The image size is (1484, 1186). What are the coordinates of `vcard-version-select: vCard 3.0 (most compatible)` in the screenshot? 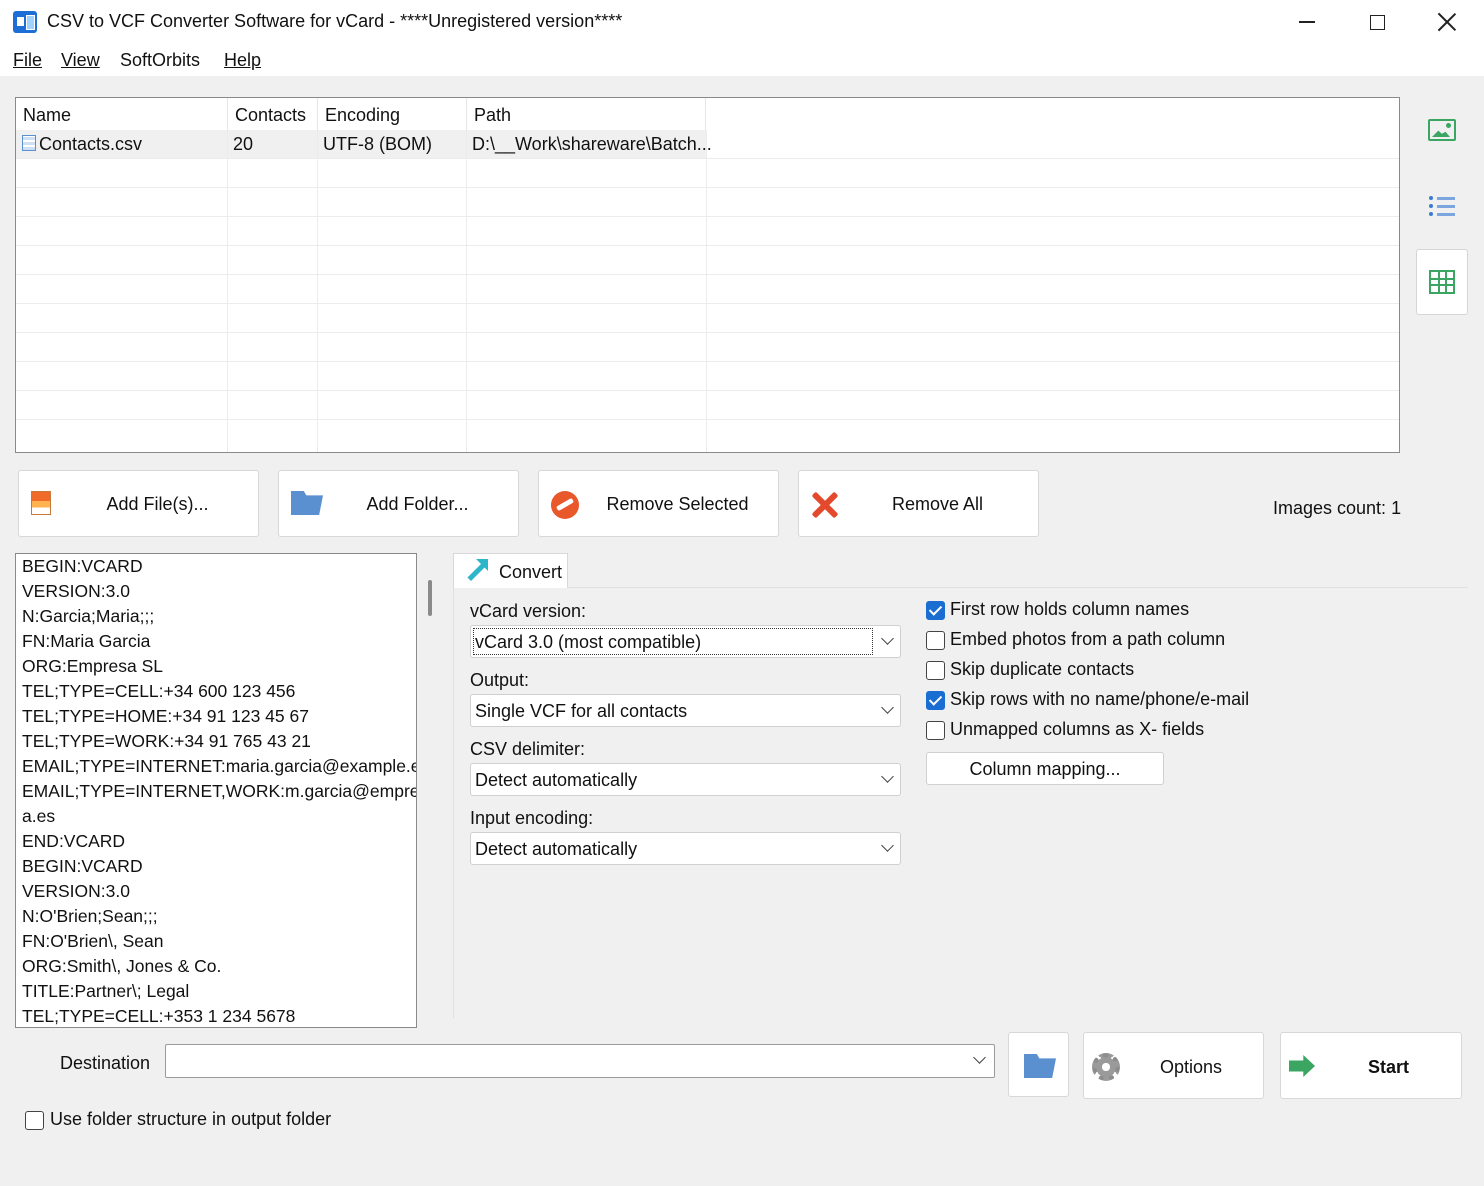 It's located at (685, 641).